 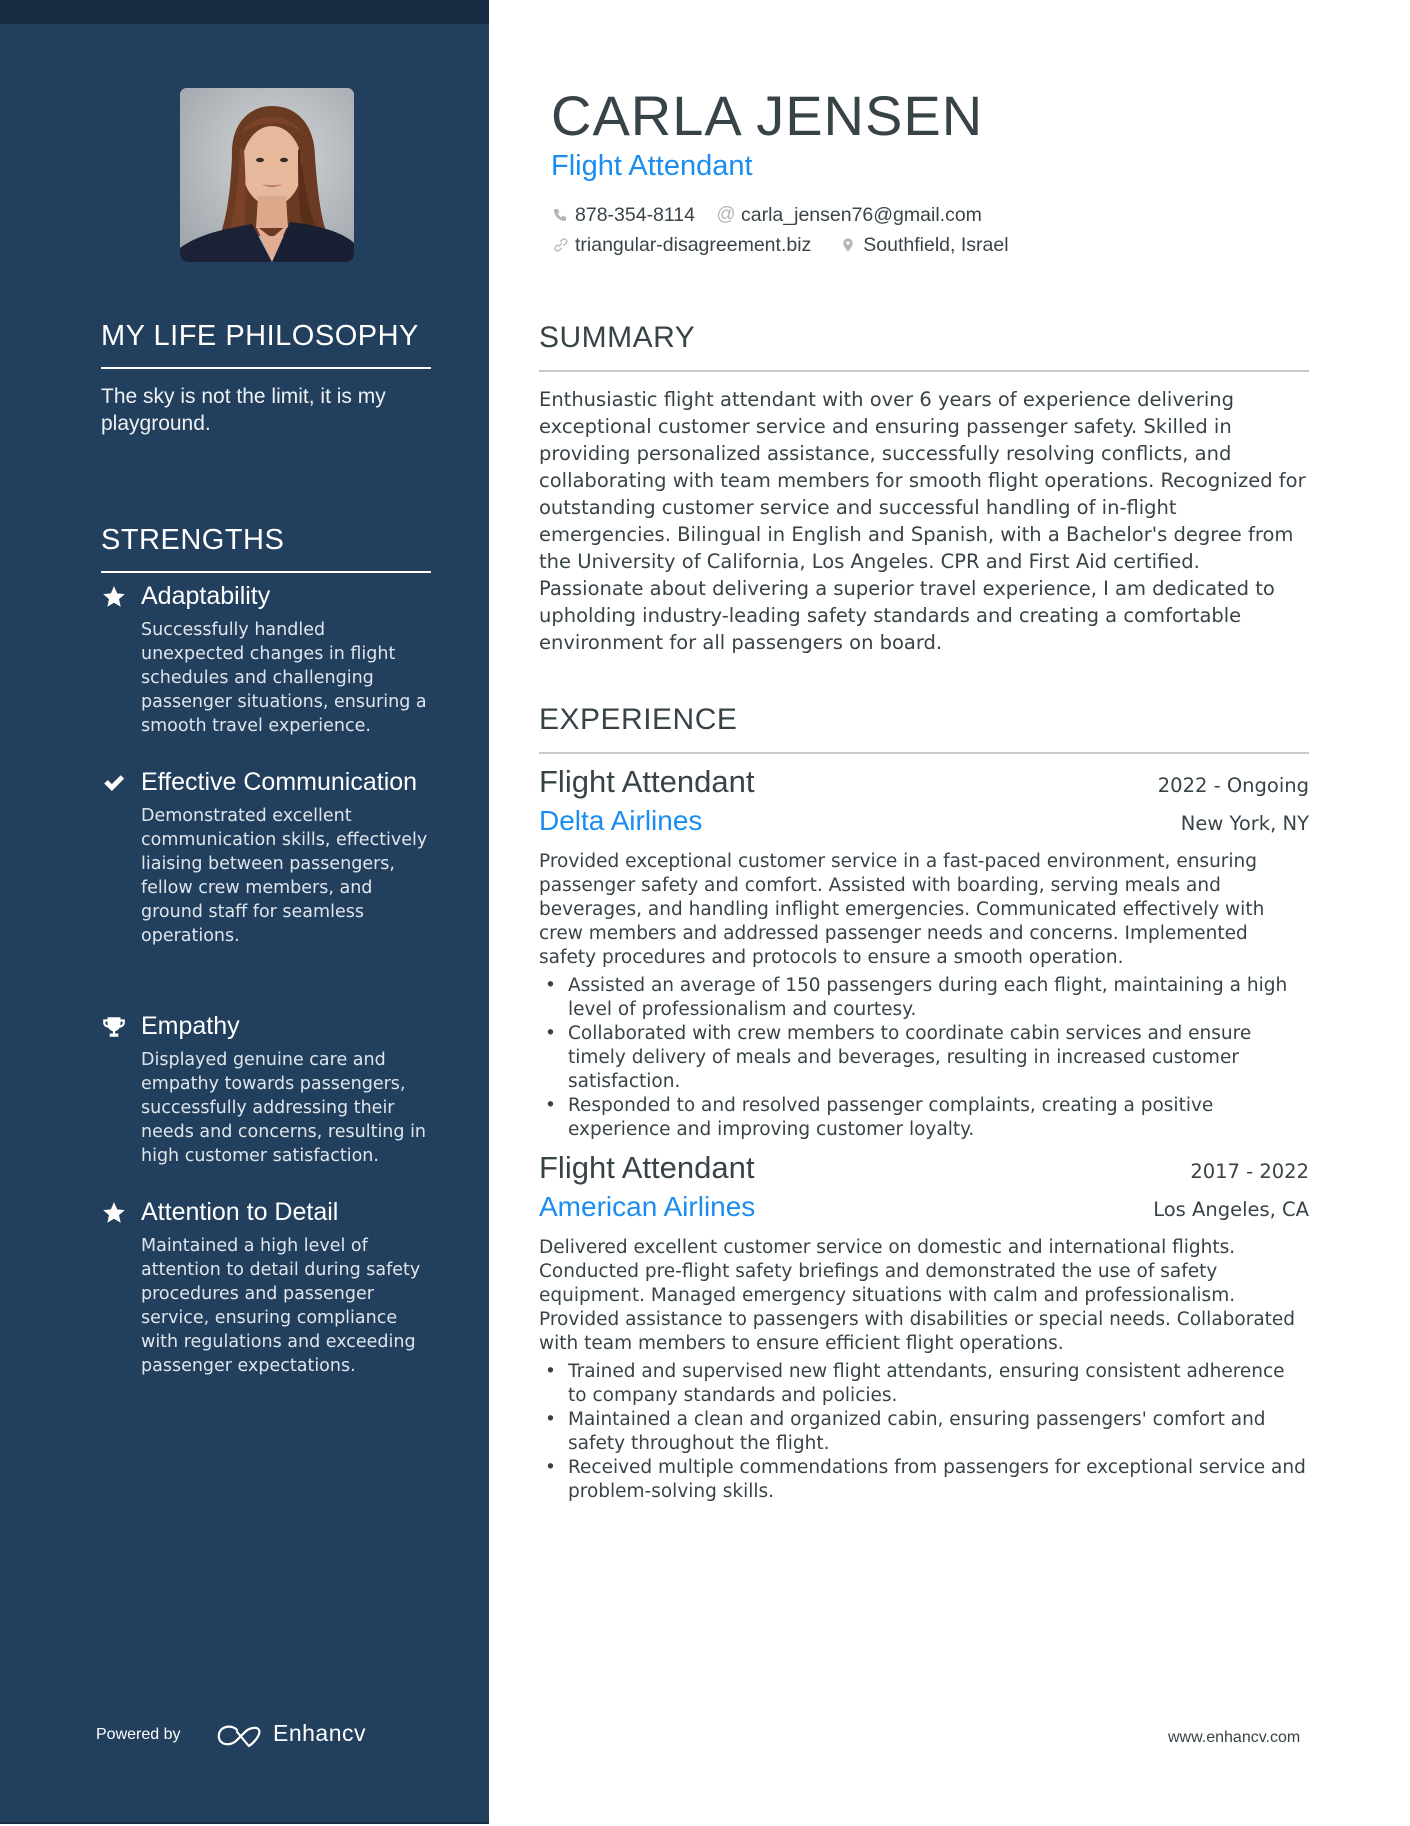 What do you see at coordinates (266, 343) in the screenshot?
I see `philosophy-heading: MY LIFE PHILOSOPHY` at bounding box center [266, 343].